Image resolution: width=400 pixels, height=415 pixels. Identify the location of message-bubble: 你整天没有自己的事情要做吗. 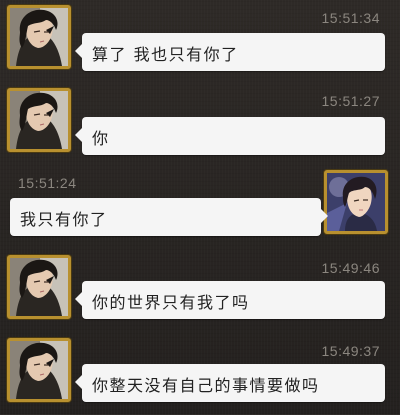
(230, 383).